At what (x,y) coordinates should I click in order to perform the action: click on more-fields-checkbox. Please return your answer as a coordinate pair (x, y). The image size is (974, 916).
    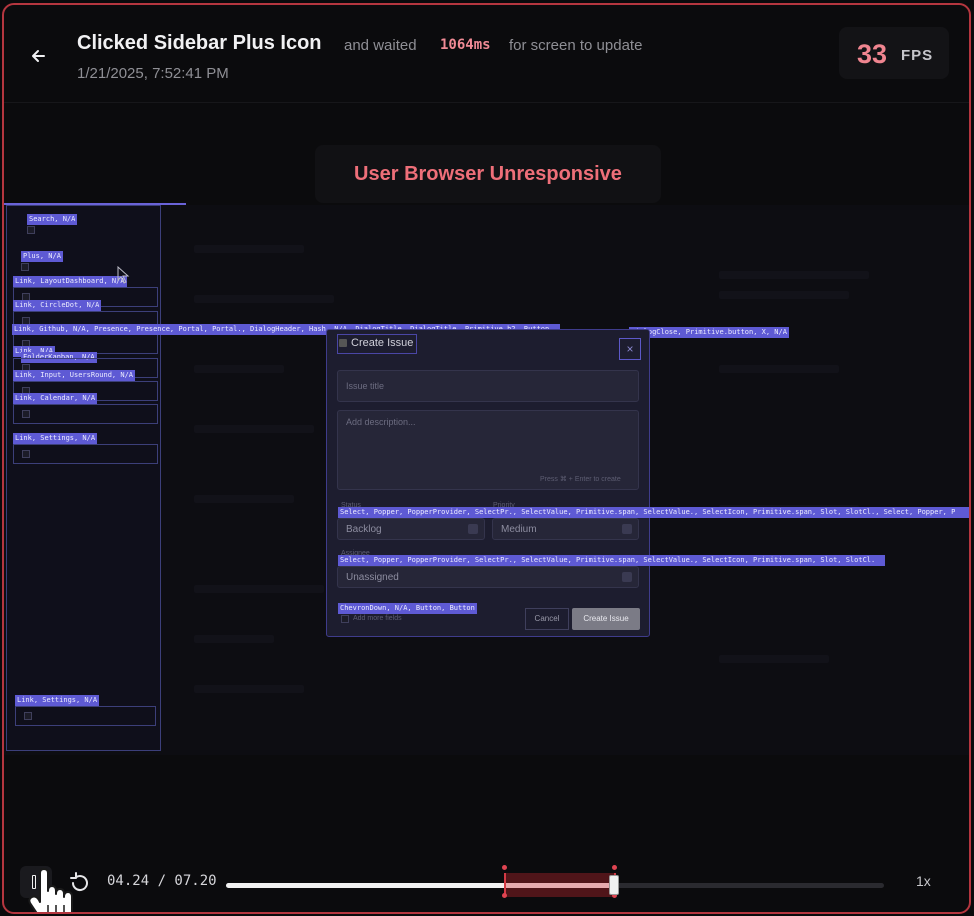
    Looking at the image, I should click on (345, 619).